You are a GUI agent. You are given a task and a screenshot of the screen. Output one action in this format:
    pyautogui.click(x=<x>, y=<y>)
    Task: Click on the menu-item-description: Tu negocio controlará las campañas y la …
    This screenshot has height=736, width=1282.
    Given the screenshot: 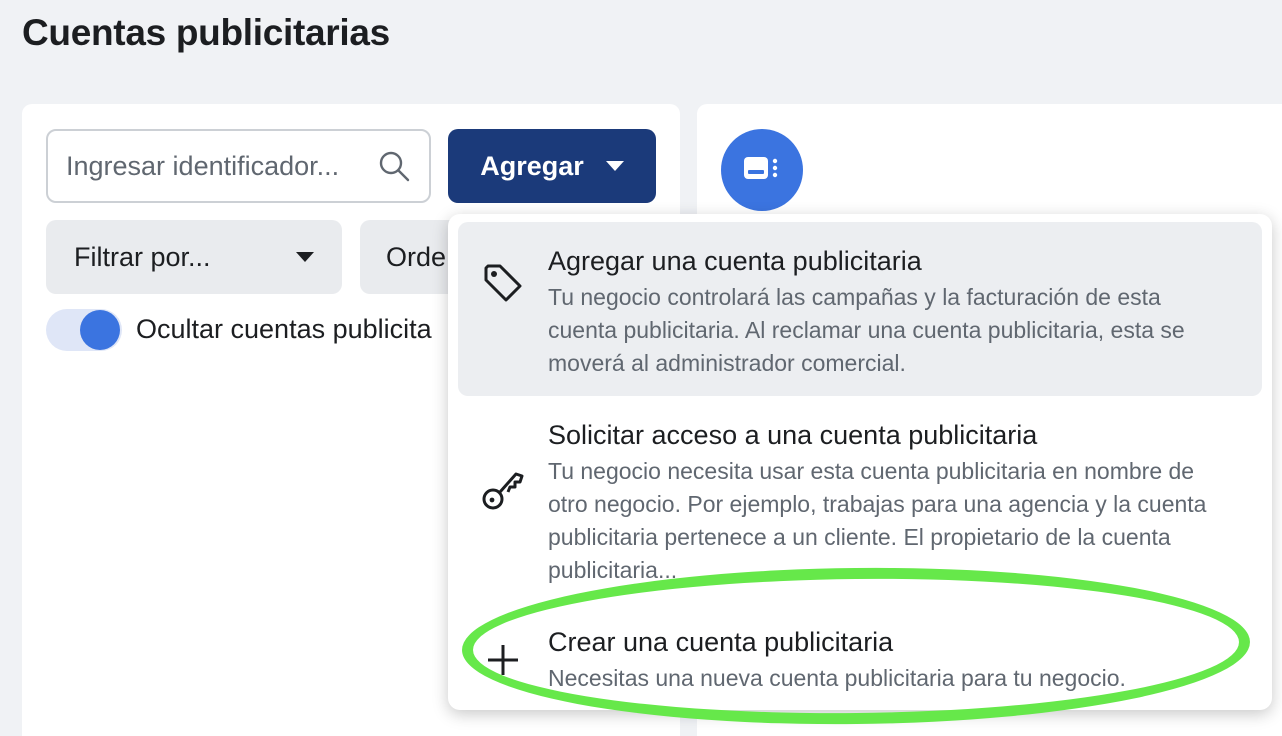 What is the action you would take?
    pyautogui.click(x=866, y=330)
    